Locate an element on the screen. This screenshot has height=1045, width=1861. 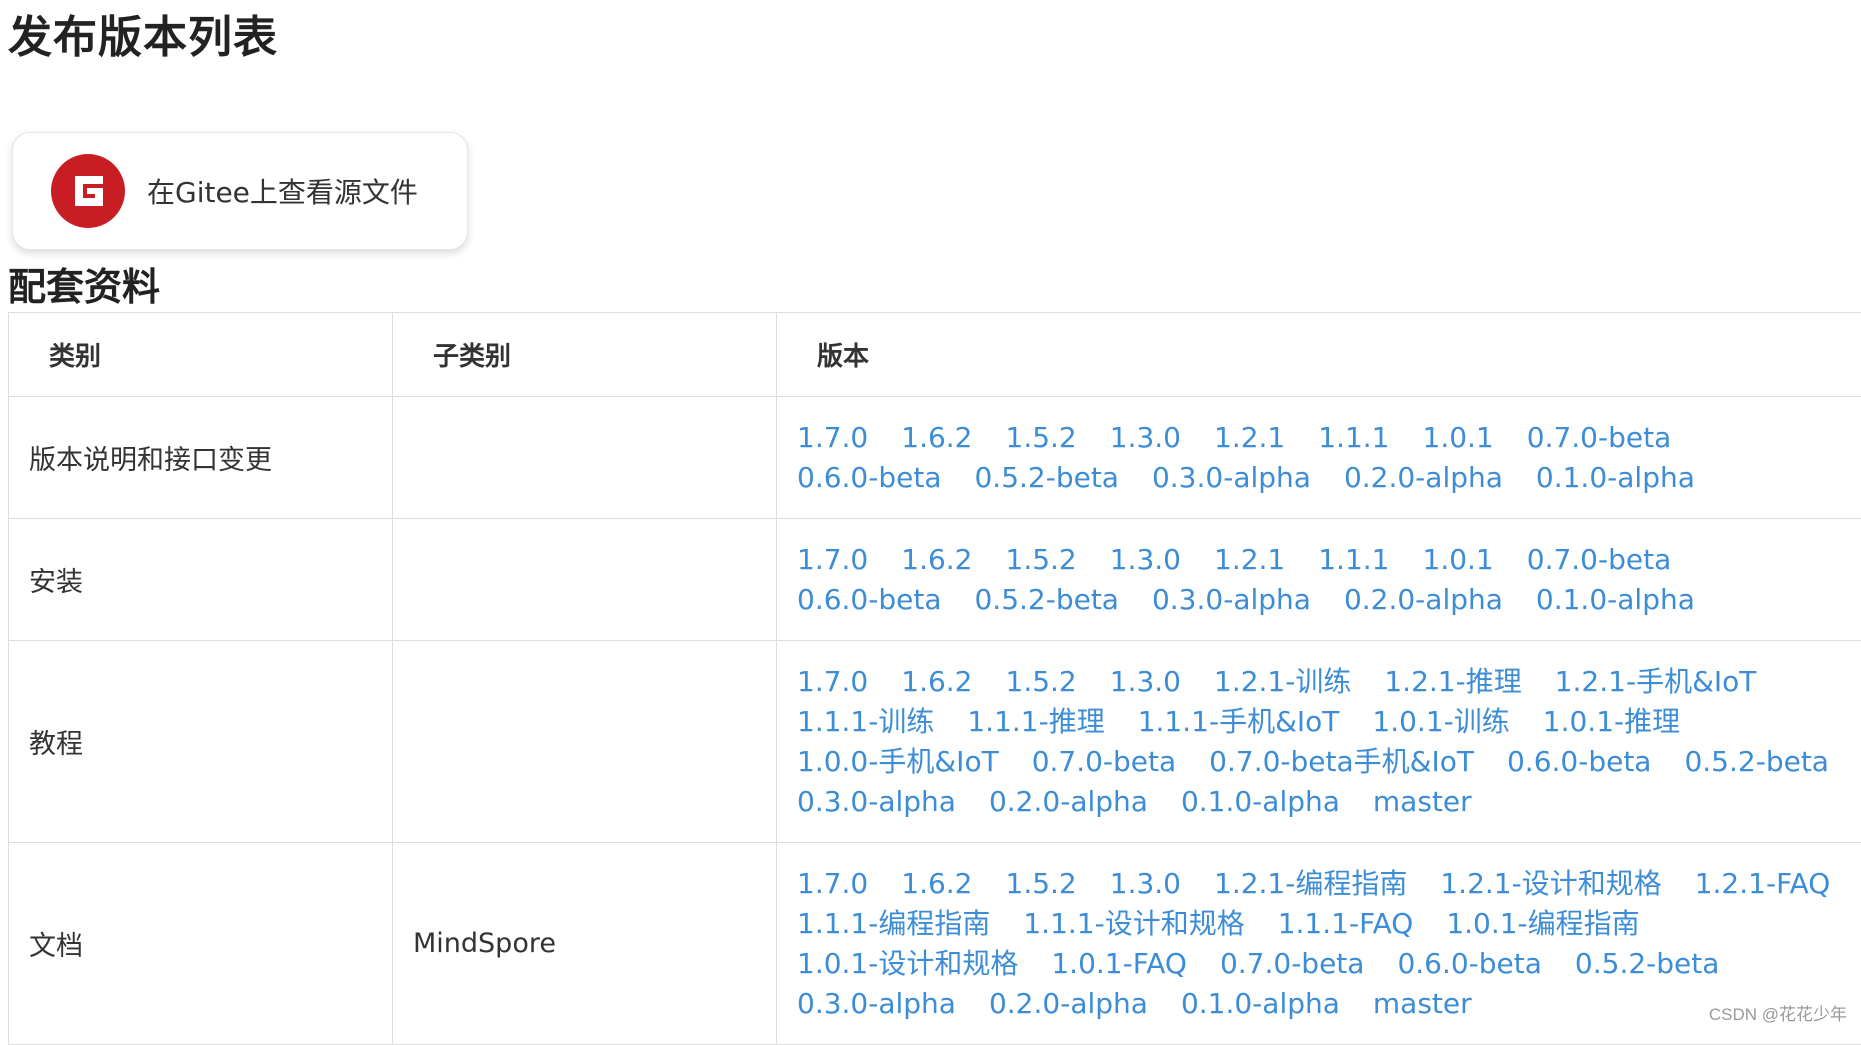
page-title: 发布版本列表 is located at coordinates (143, 38).